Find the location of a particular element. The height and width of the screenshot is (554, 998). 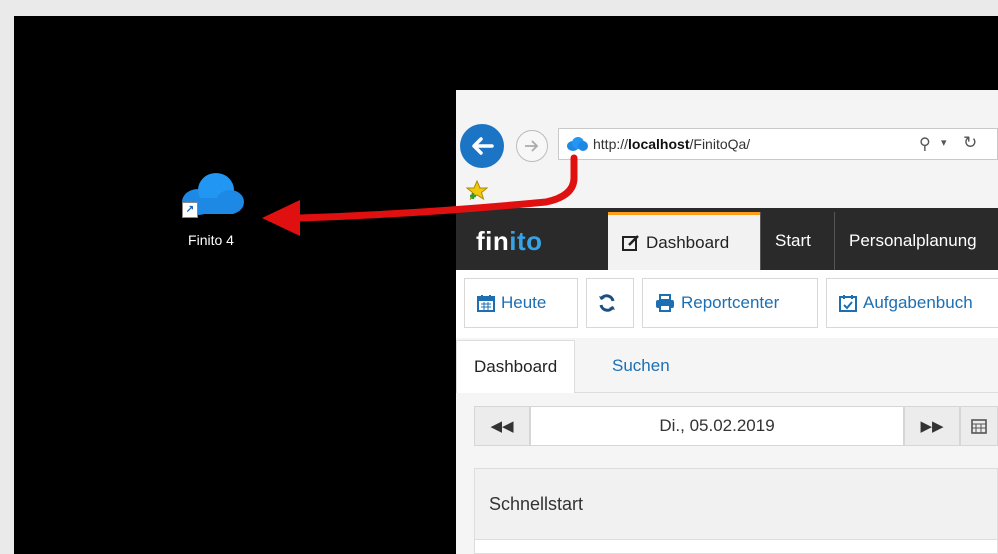

next-date-button: ▶▶ is located at coordinates (932, 426).